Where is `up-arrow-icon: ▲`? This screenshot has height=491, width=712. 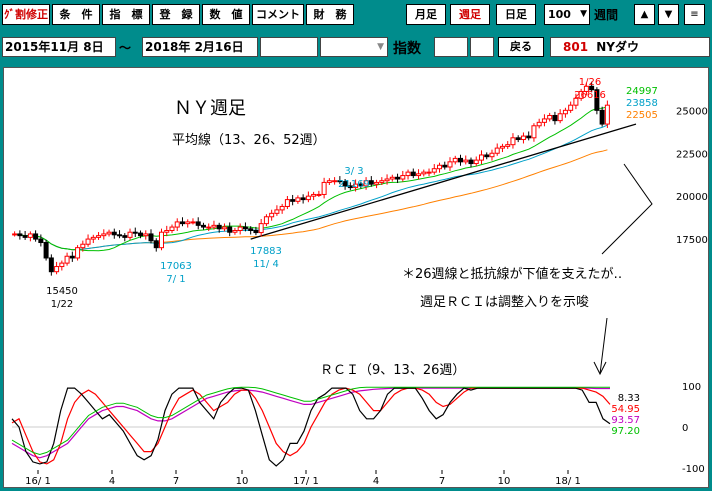
up-arrow-icon: ▲ is located at coordinates (644, 14).